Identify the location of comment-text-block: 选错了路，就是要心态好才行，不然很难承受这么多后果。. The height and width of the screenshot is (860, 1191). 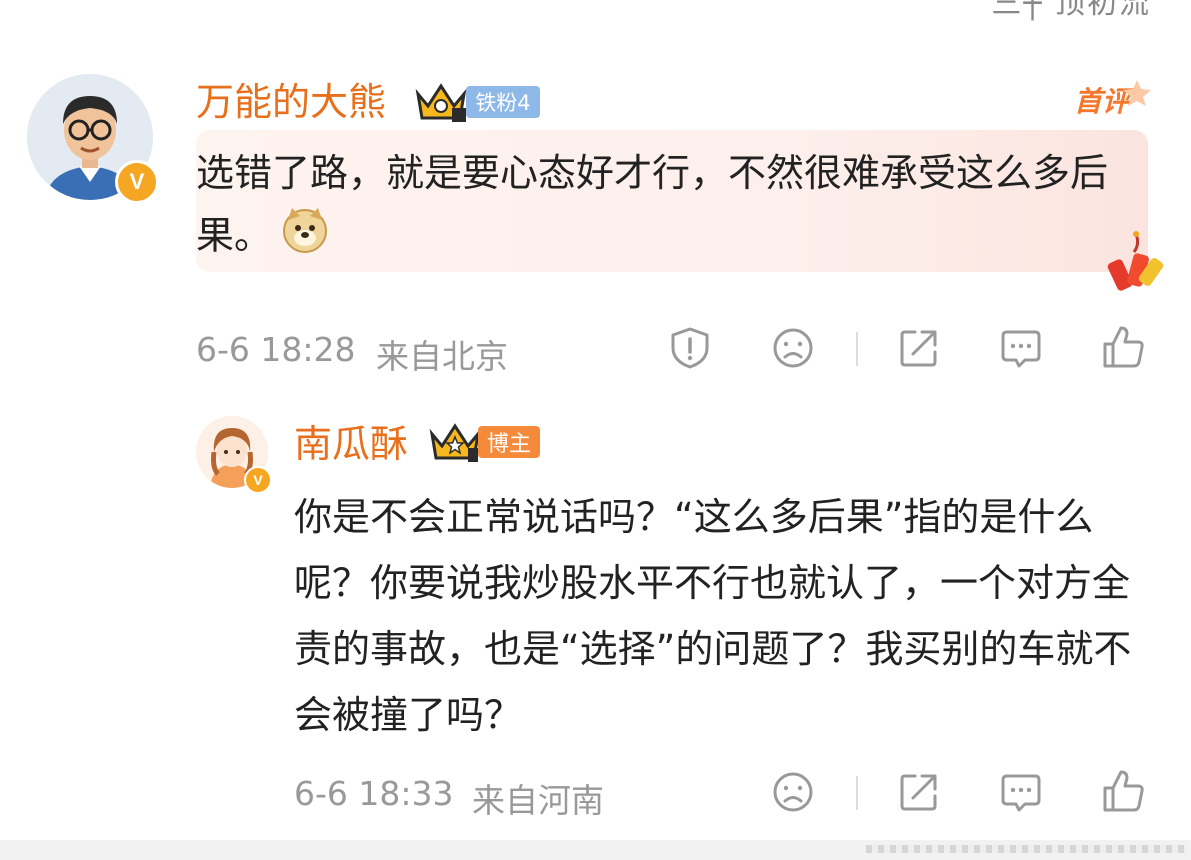
(671, 207).